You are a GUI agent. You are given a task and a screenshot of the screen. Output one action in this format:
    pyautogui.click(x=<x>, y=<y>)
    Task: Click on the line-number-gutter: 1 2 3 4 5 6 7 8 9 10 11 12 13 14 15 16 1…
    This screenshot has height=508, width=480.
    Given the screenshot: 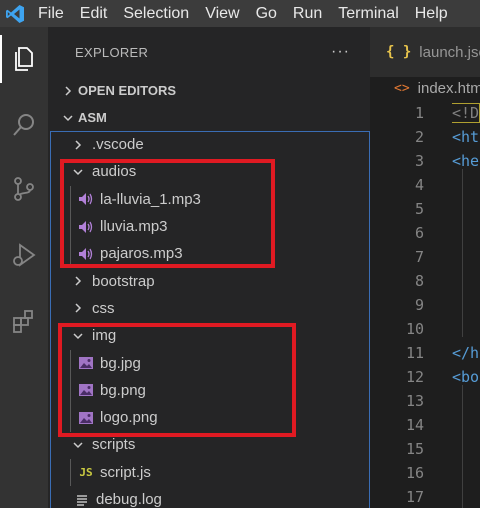 What is the action you would take?
    pyautogui.click(x=397, y=303)
    